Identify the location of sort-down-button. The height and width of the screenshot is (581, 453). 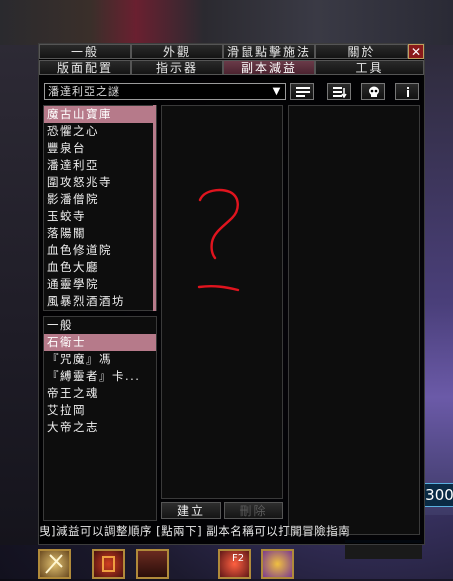
(339, 91).